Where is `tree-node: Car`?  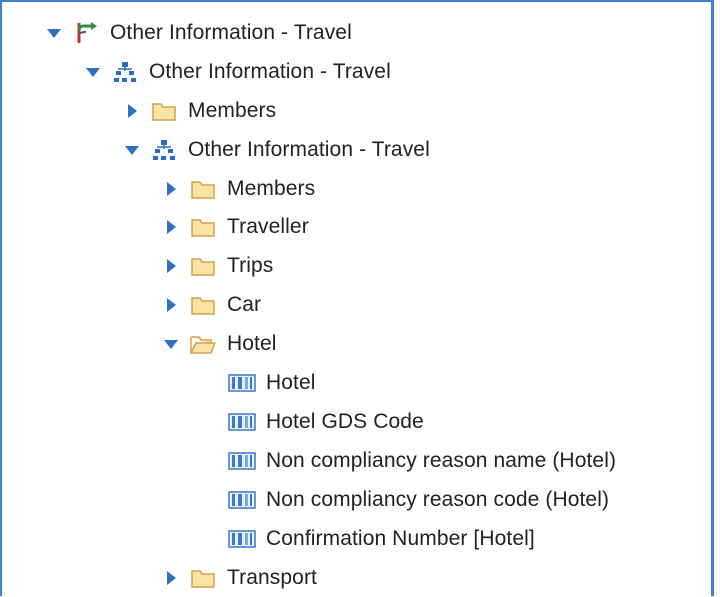
tree-node: Car is located at coordinates (212, 305).